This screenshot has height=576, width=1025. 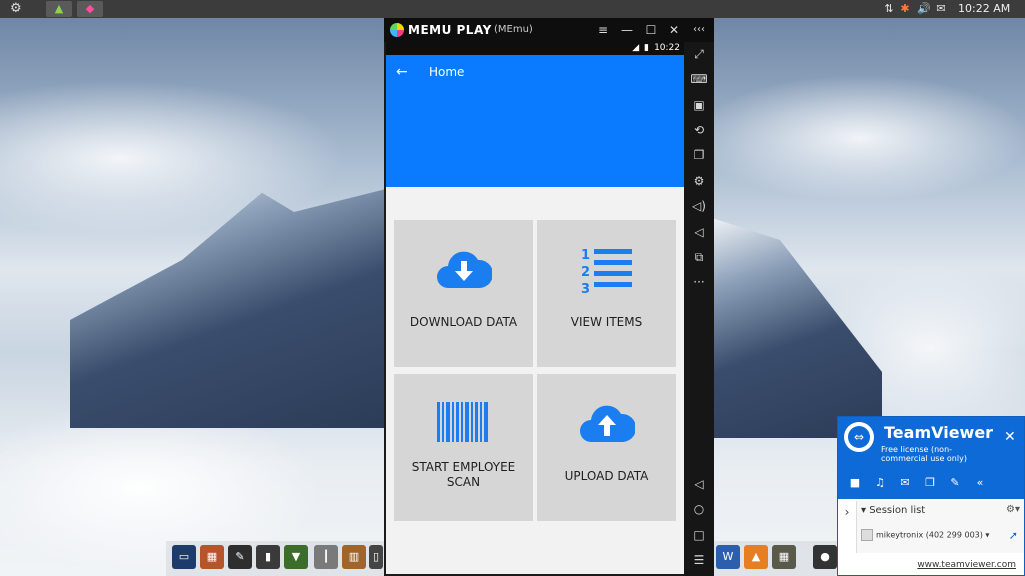 What do you see at coordinates (549, 30) in the screenshot?
I see `memu-titlebar: MEMU PLAY (MEmu) ≡ — ☐ ✕ ‹‹‹` at bounding box center [549, 30].